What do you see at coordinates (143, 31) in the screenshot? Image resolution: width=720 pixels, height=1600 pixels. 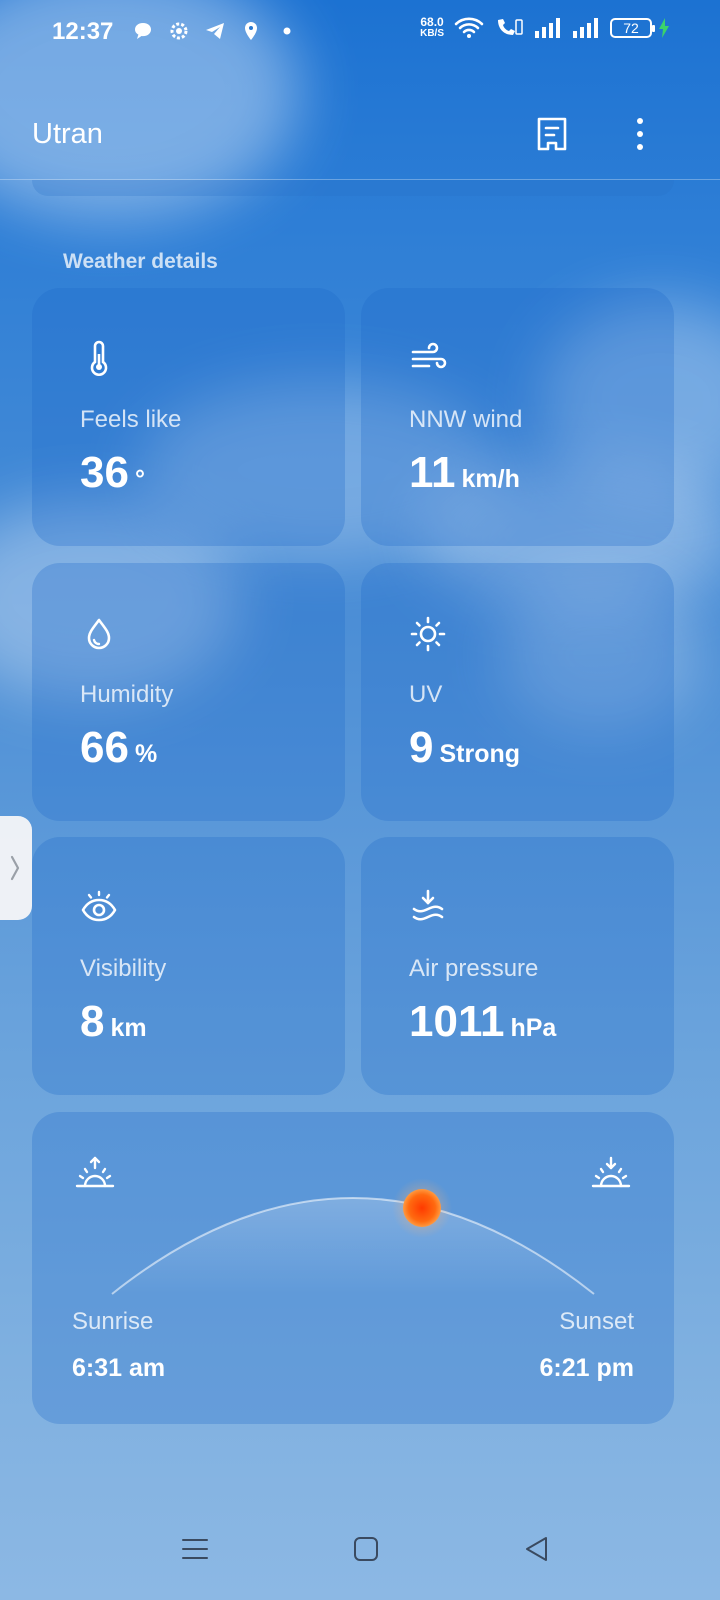 I see `message-icon` at bounding box center [143, 31].